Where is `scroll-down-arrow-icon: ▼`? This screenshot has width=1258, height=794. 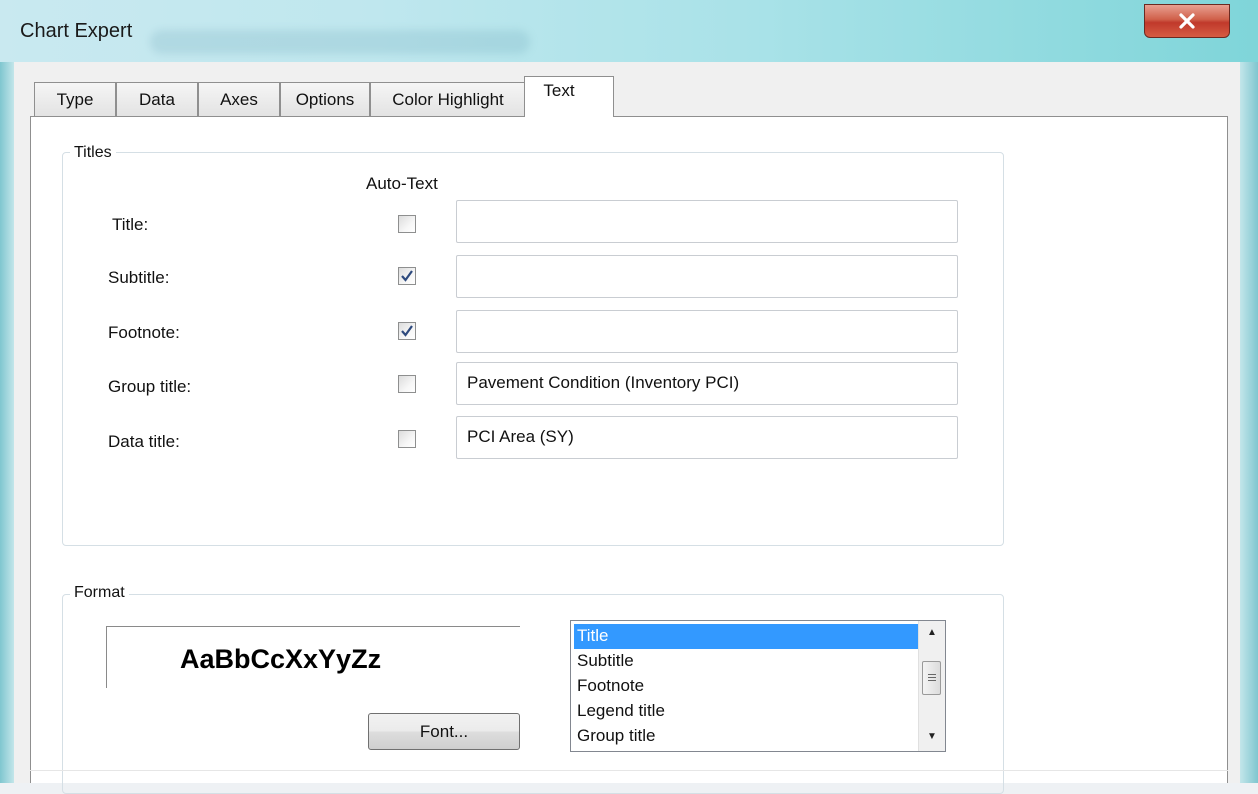 scroll-down-arrow-icon: ▼ is located at coordinates (932, 736).